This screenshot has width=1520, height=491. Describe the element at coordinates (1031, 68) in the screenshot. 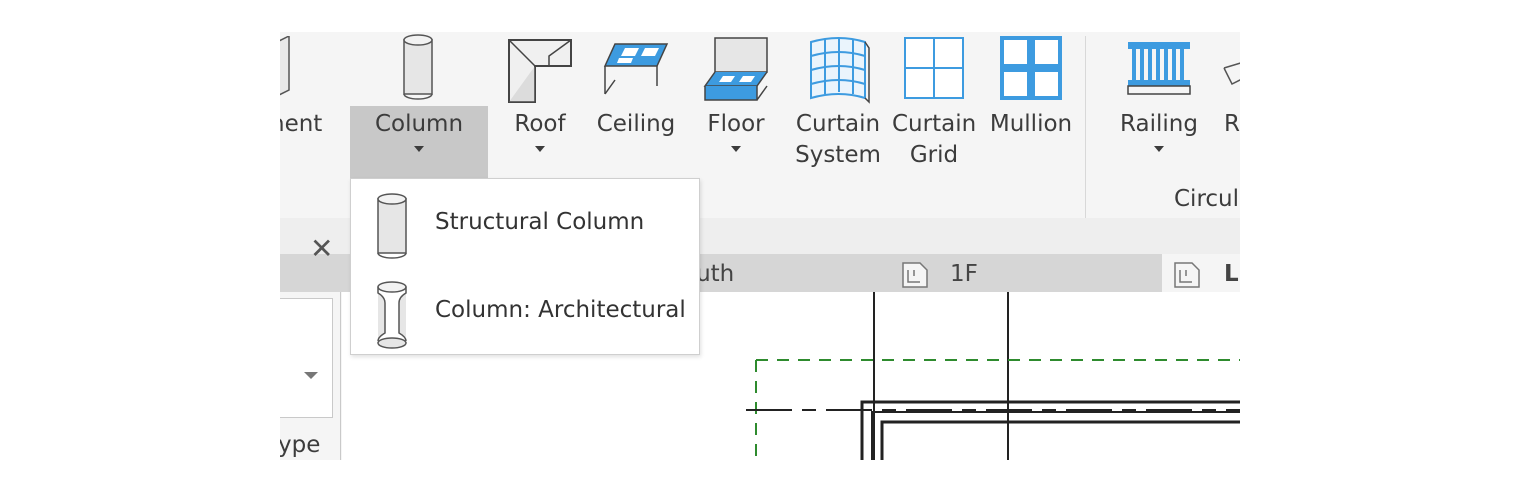

I see `mullion-icon` at that location.